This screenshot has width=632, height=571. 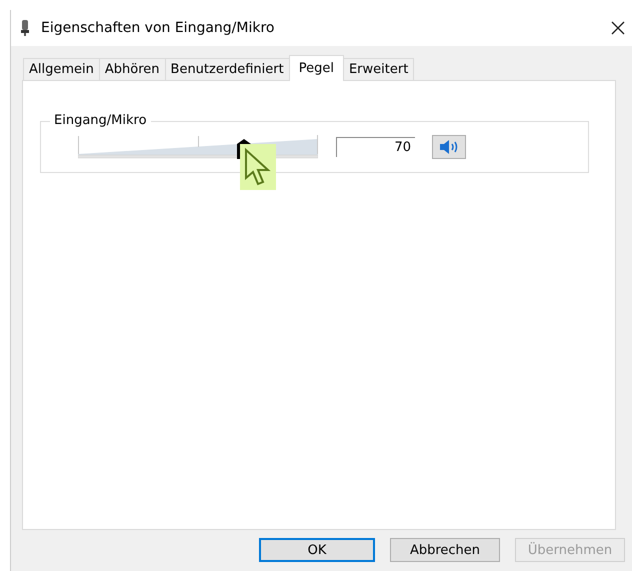 I want to click on mute-button, so click(x=449, y=147).